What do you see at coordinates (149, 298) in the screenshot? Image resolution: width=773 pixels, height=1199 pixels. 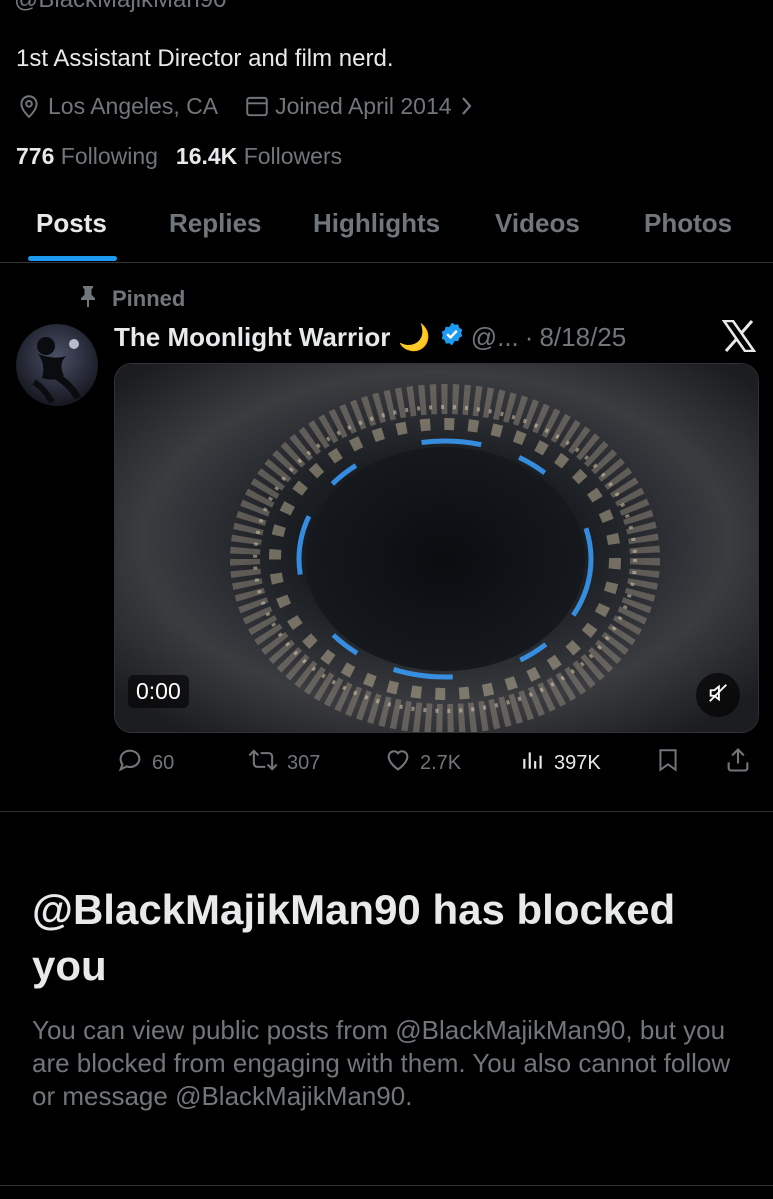 I see `pinned-label: Pinned` at bounding box center [149, 298].